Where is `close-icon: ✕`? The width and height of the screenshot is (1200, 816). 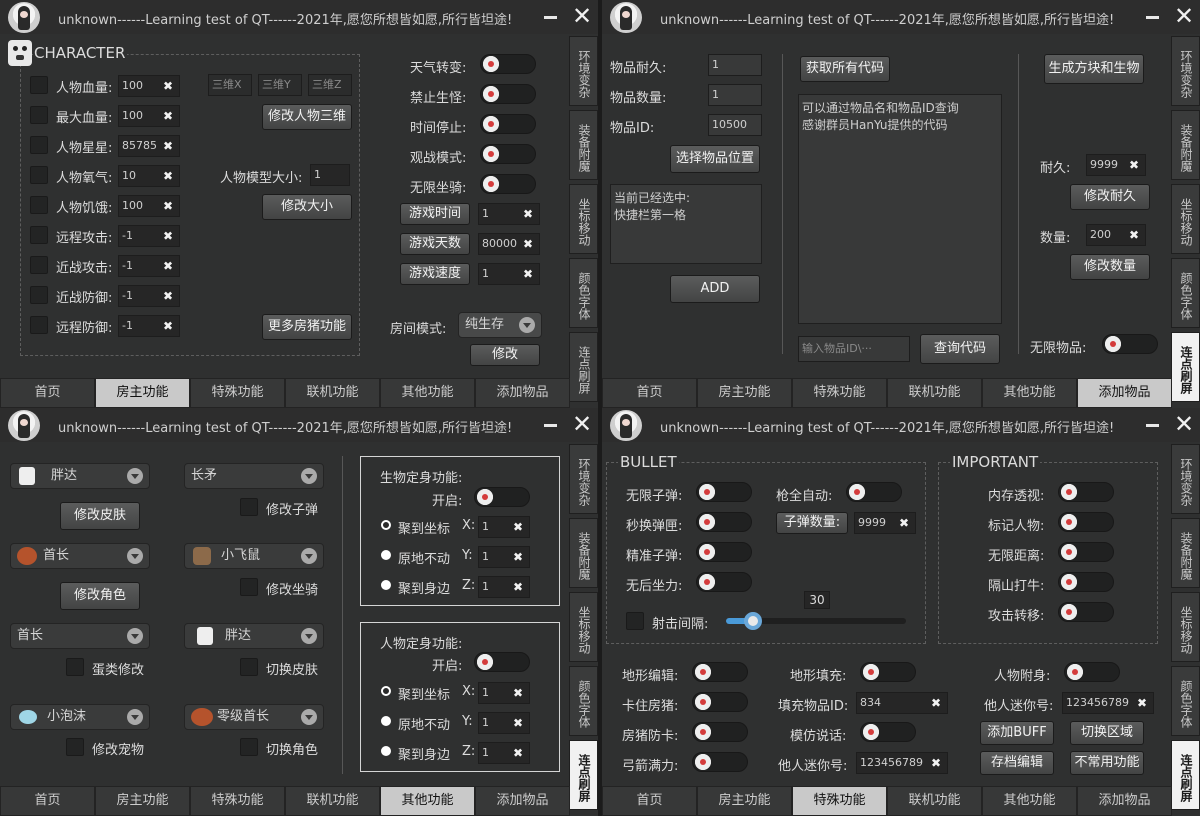 close-icon: ✕ is located at coordinates (582, 424).